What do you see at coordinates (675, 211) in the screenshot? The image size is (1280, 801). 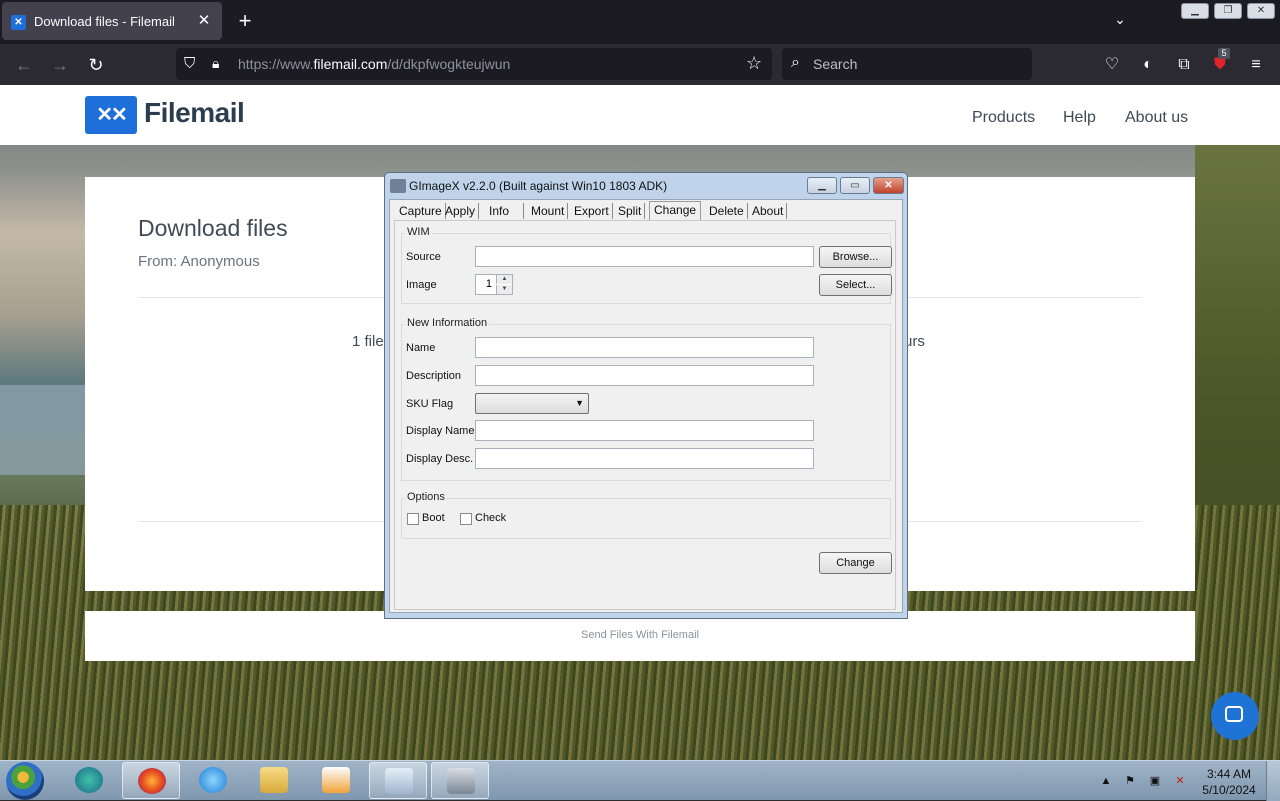 I see `tab-change: Change` at bounding box center [675, 211].